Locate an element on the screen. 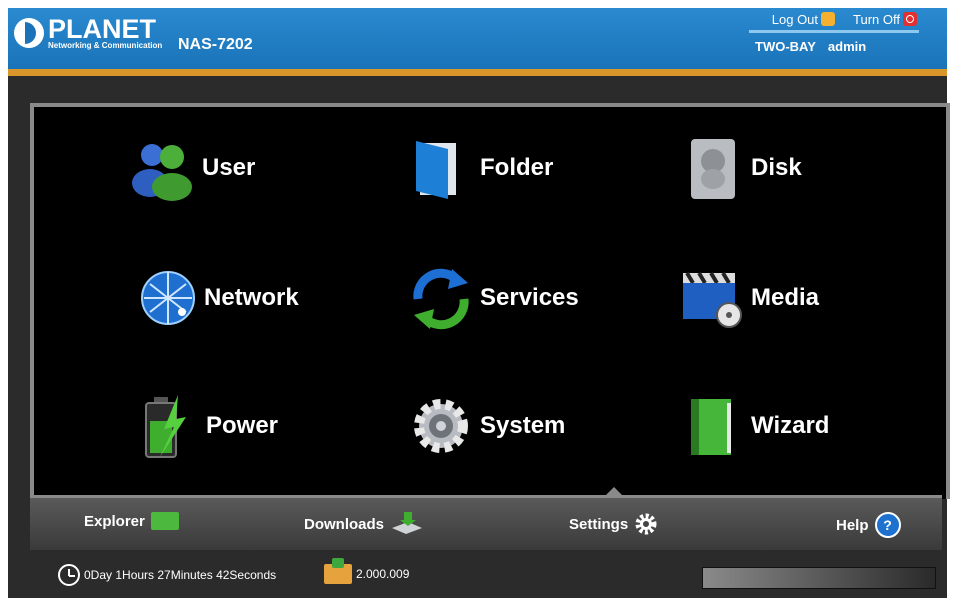 Image resolution: width=955 pixels, height=598 pixels. gear-icon is located at coordinates (441, 426).